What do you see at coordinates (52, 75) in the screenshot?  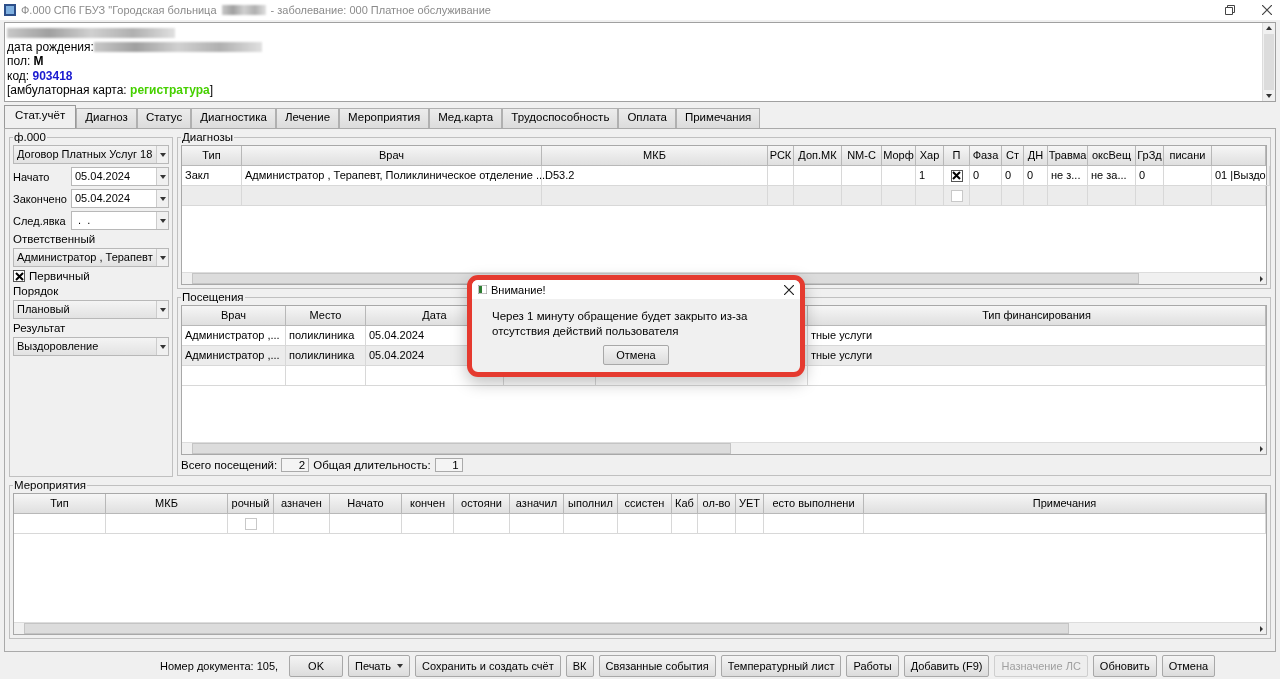 I see `code-value: 903418` at bounding box center [52, 75].